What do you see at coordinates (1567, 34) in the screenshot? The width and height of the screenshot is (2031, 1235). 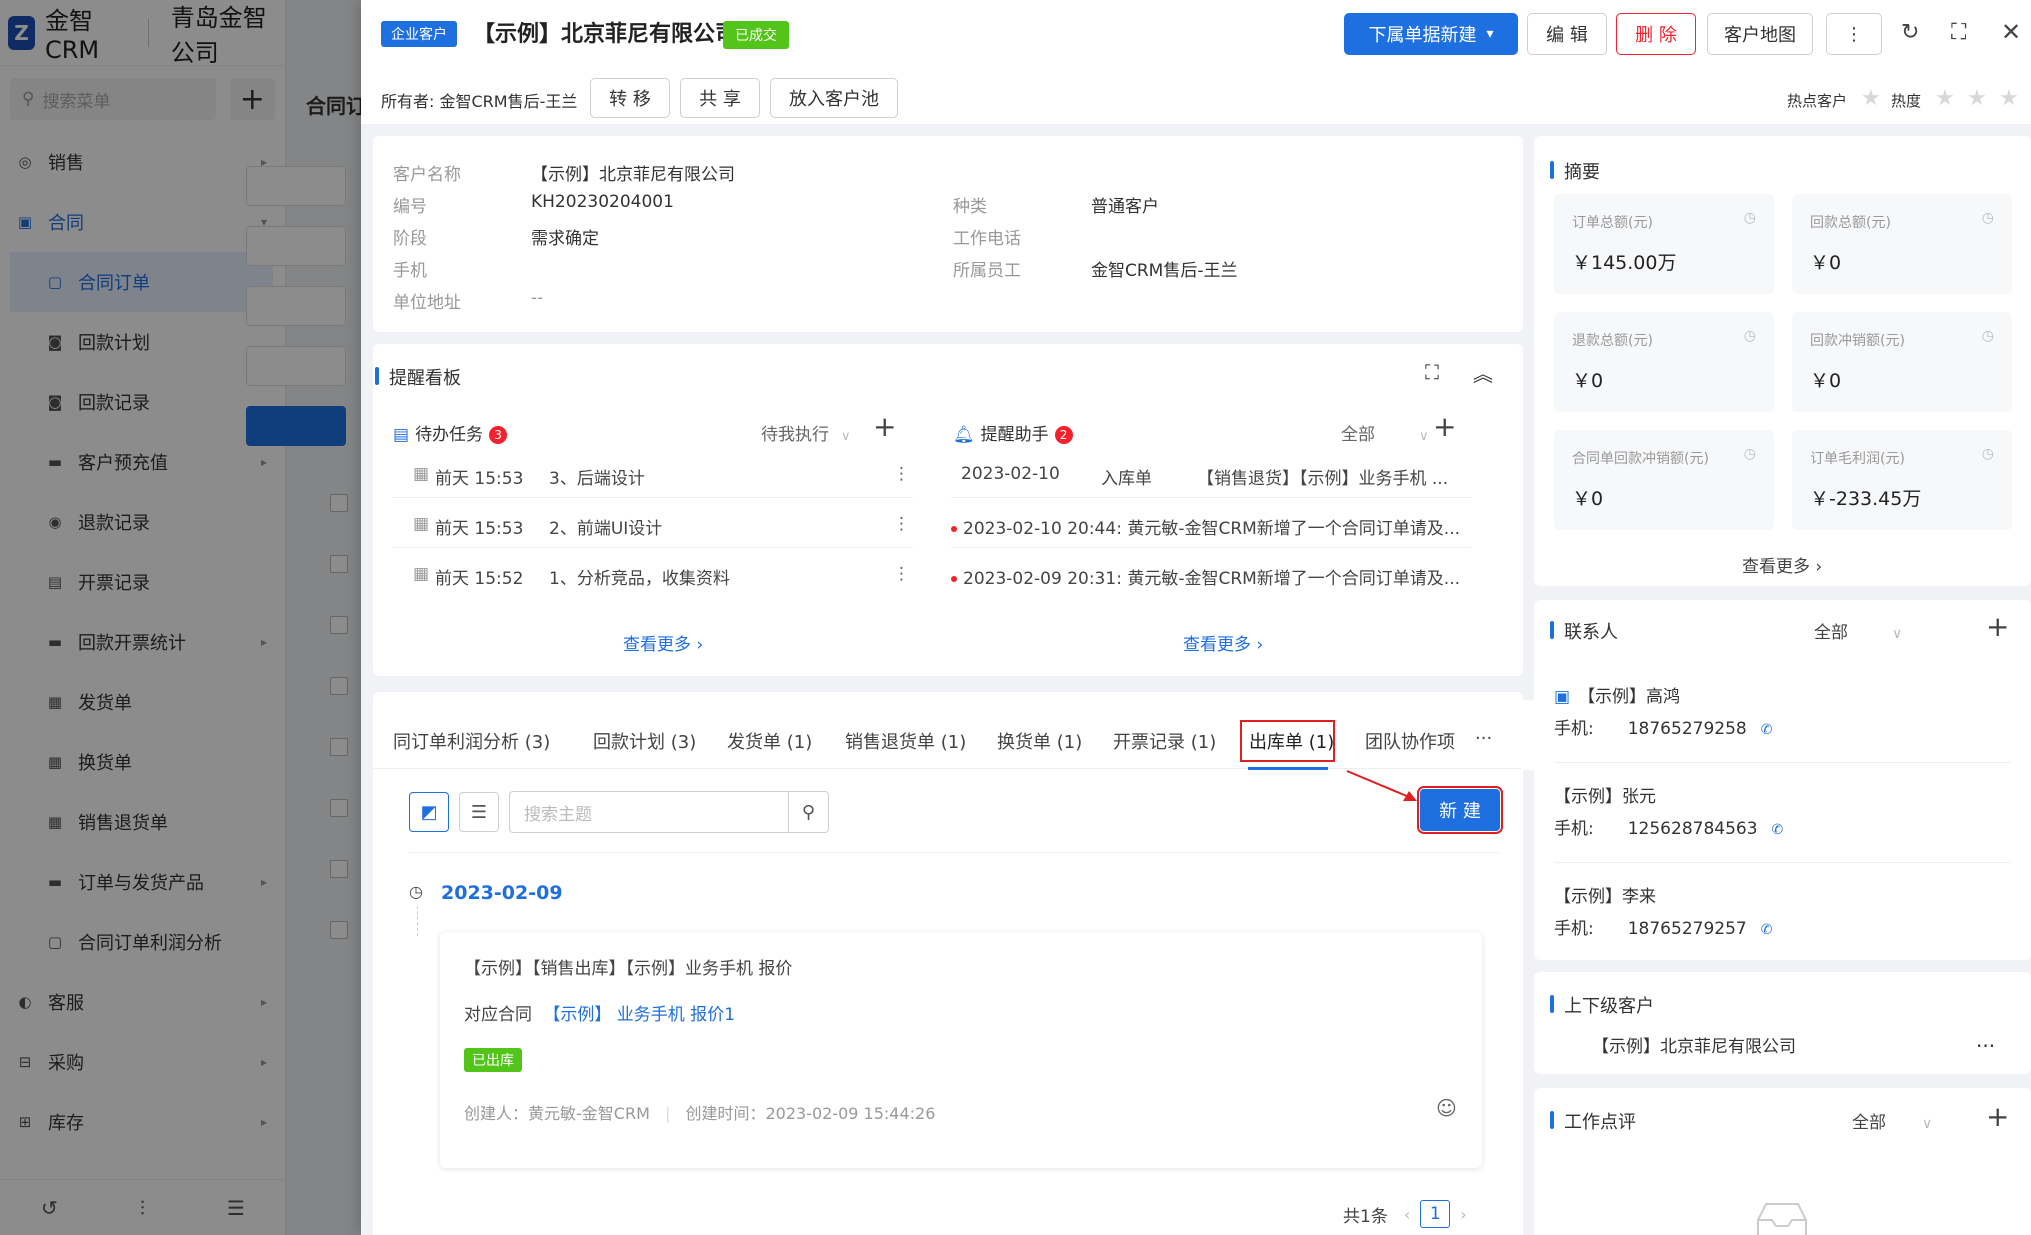 I see `edit-button: 编 辑` at bounding box center [1567, 34].